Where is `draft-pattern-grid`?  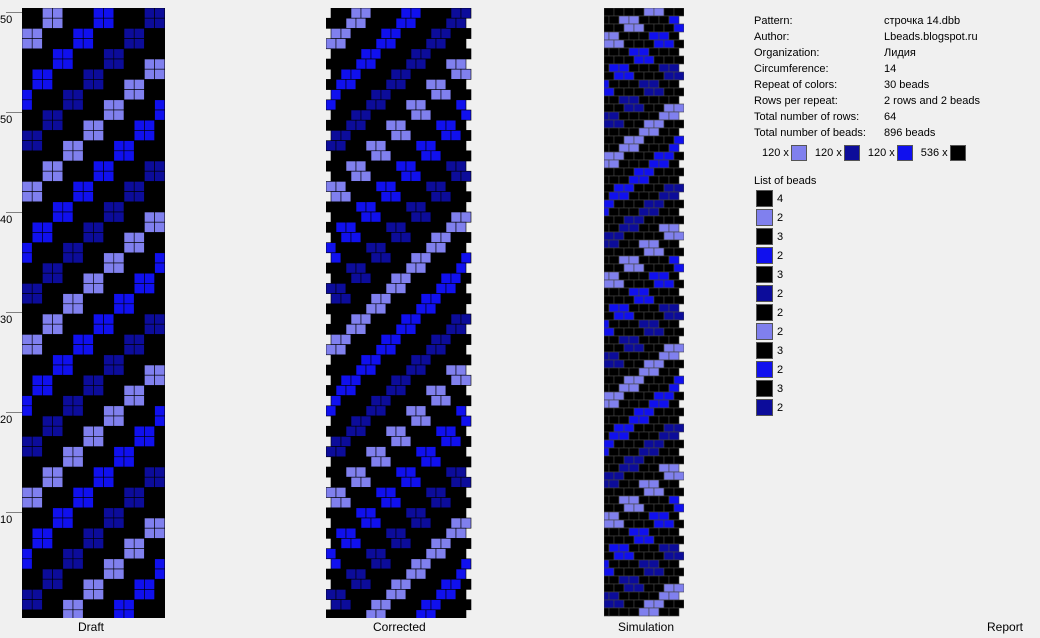
draft-pattern-grid is located at coordinates (93, 313).